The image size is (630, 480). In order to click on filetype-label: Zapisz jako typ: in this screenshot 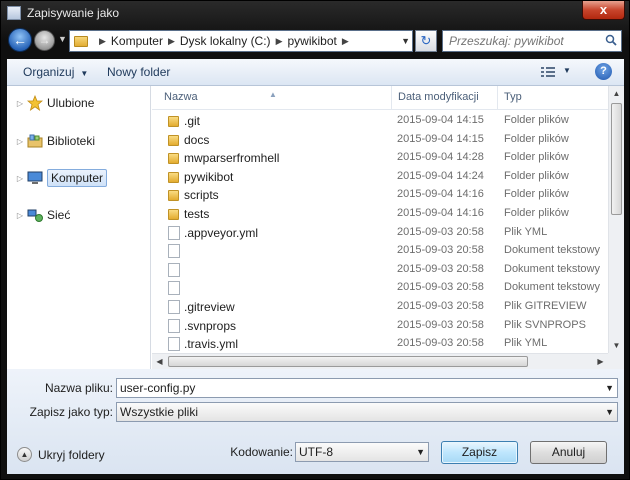, I will do `click(71, 412)`.